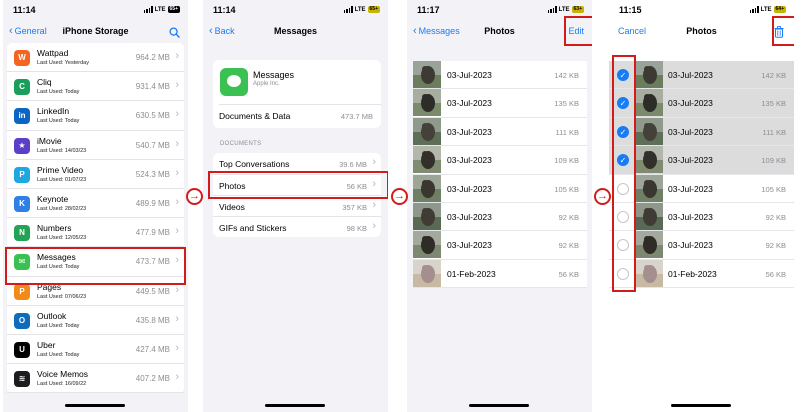 The image size is (801, 412). I want to click on app-icon: in, so click(22, 116).